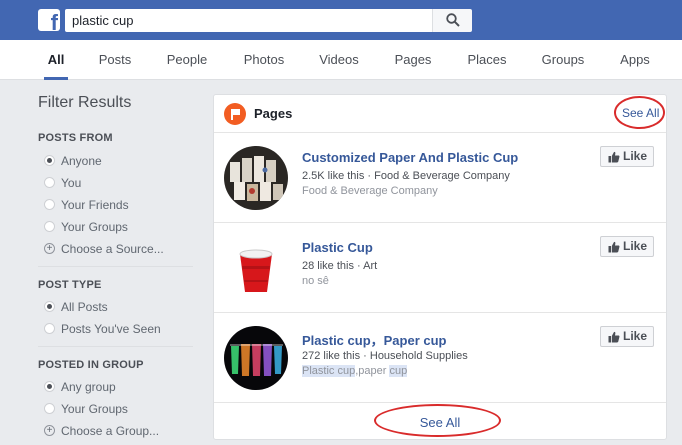 This screenshot has height=445, width=682. I want to click on post-type-heading: POST TYPE, so click(70, 285).